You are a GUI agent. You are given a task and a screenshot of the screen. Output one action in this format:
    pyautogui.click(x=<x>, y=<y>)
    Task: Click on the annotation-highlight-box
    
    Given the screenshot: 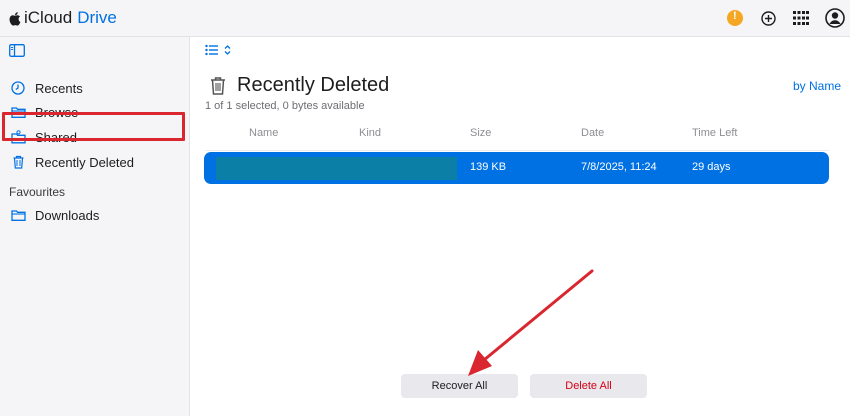 What is the action you would take?
    pyautogui.click(x=93, y=126)
    